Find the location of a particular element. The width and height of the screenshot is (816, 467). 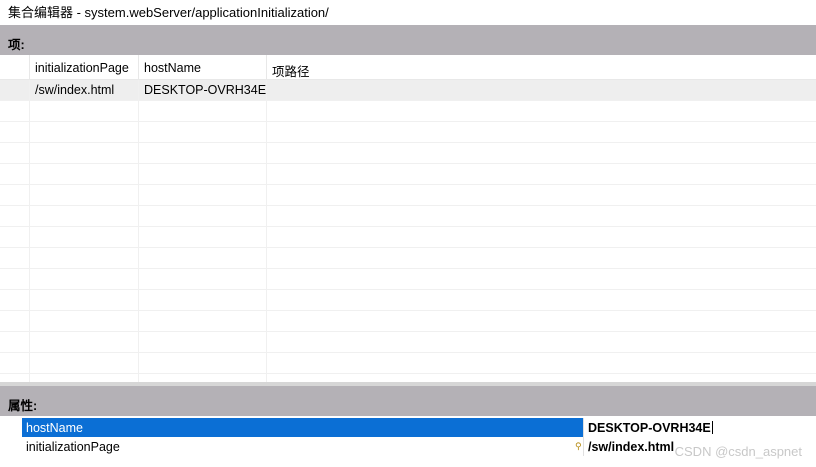

column-header-item-path: 项路径 is located at coordinates (541, 67).